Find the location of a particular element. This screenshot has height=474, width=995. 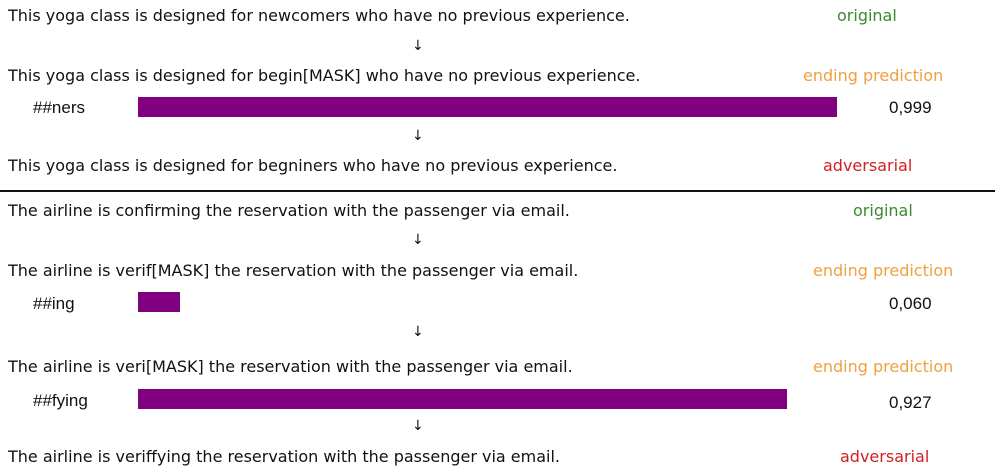

s1-arrow-1: ↓ is located at coordinates (418, 46).